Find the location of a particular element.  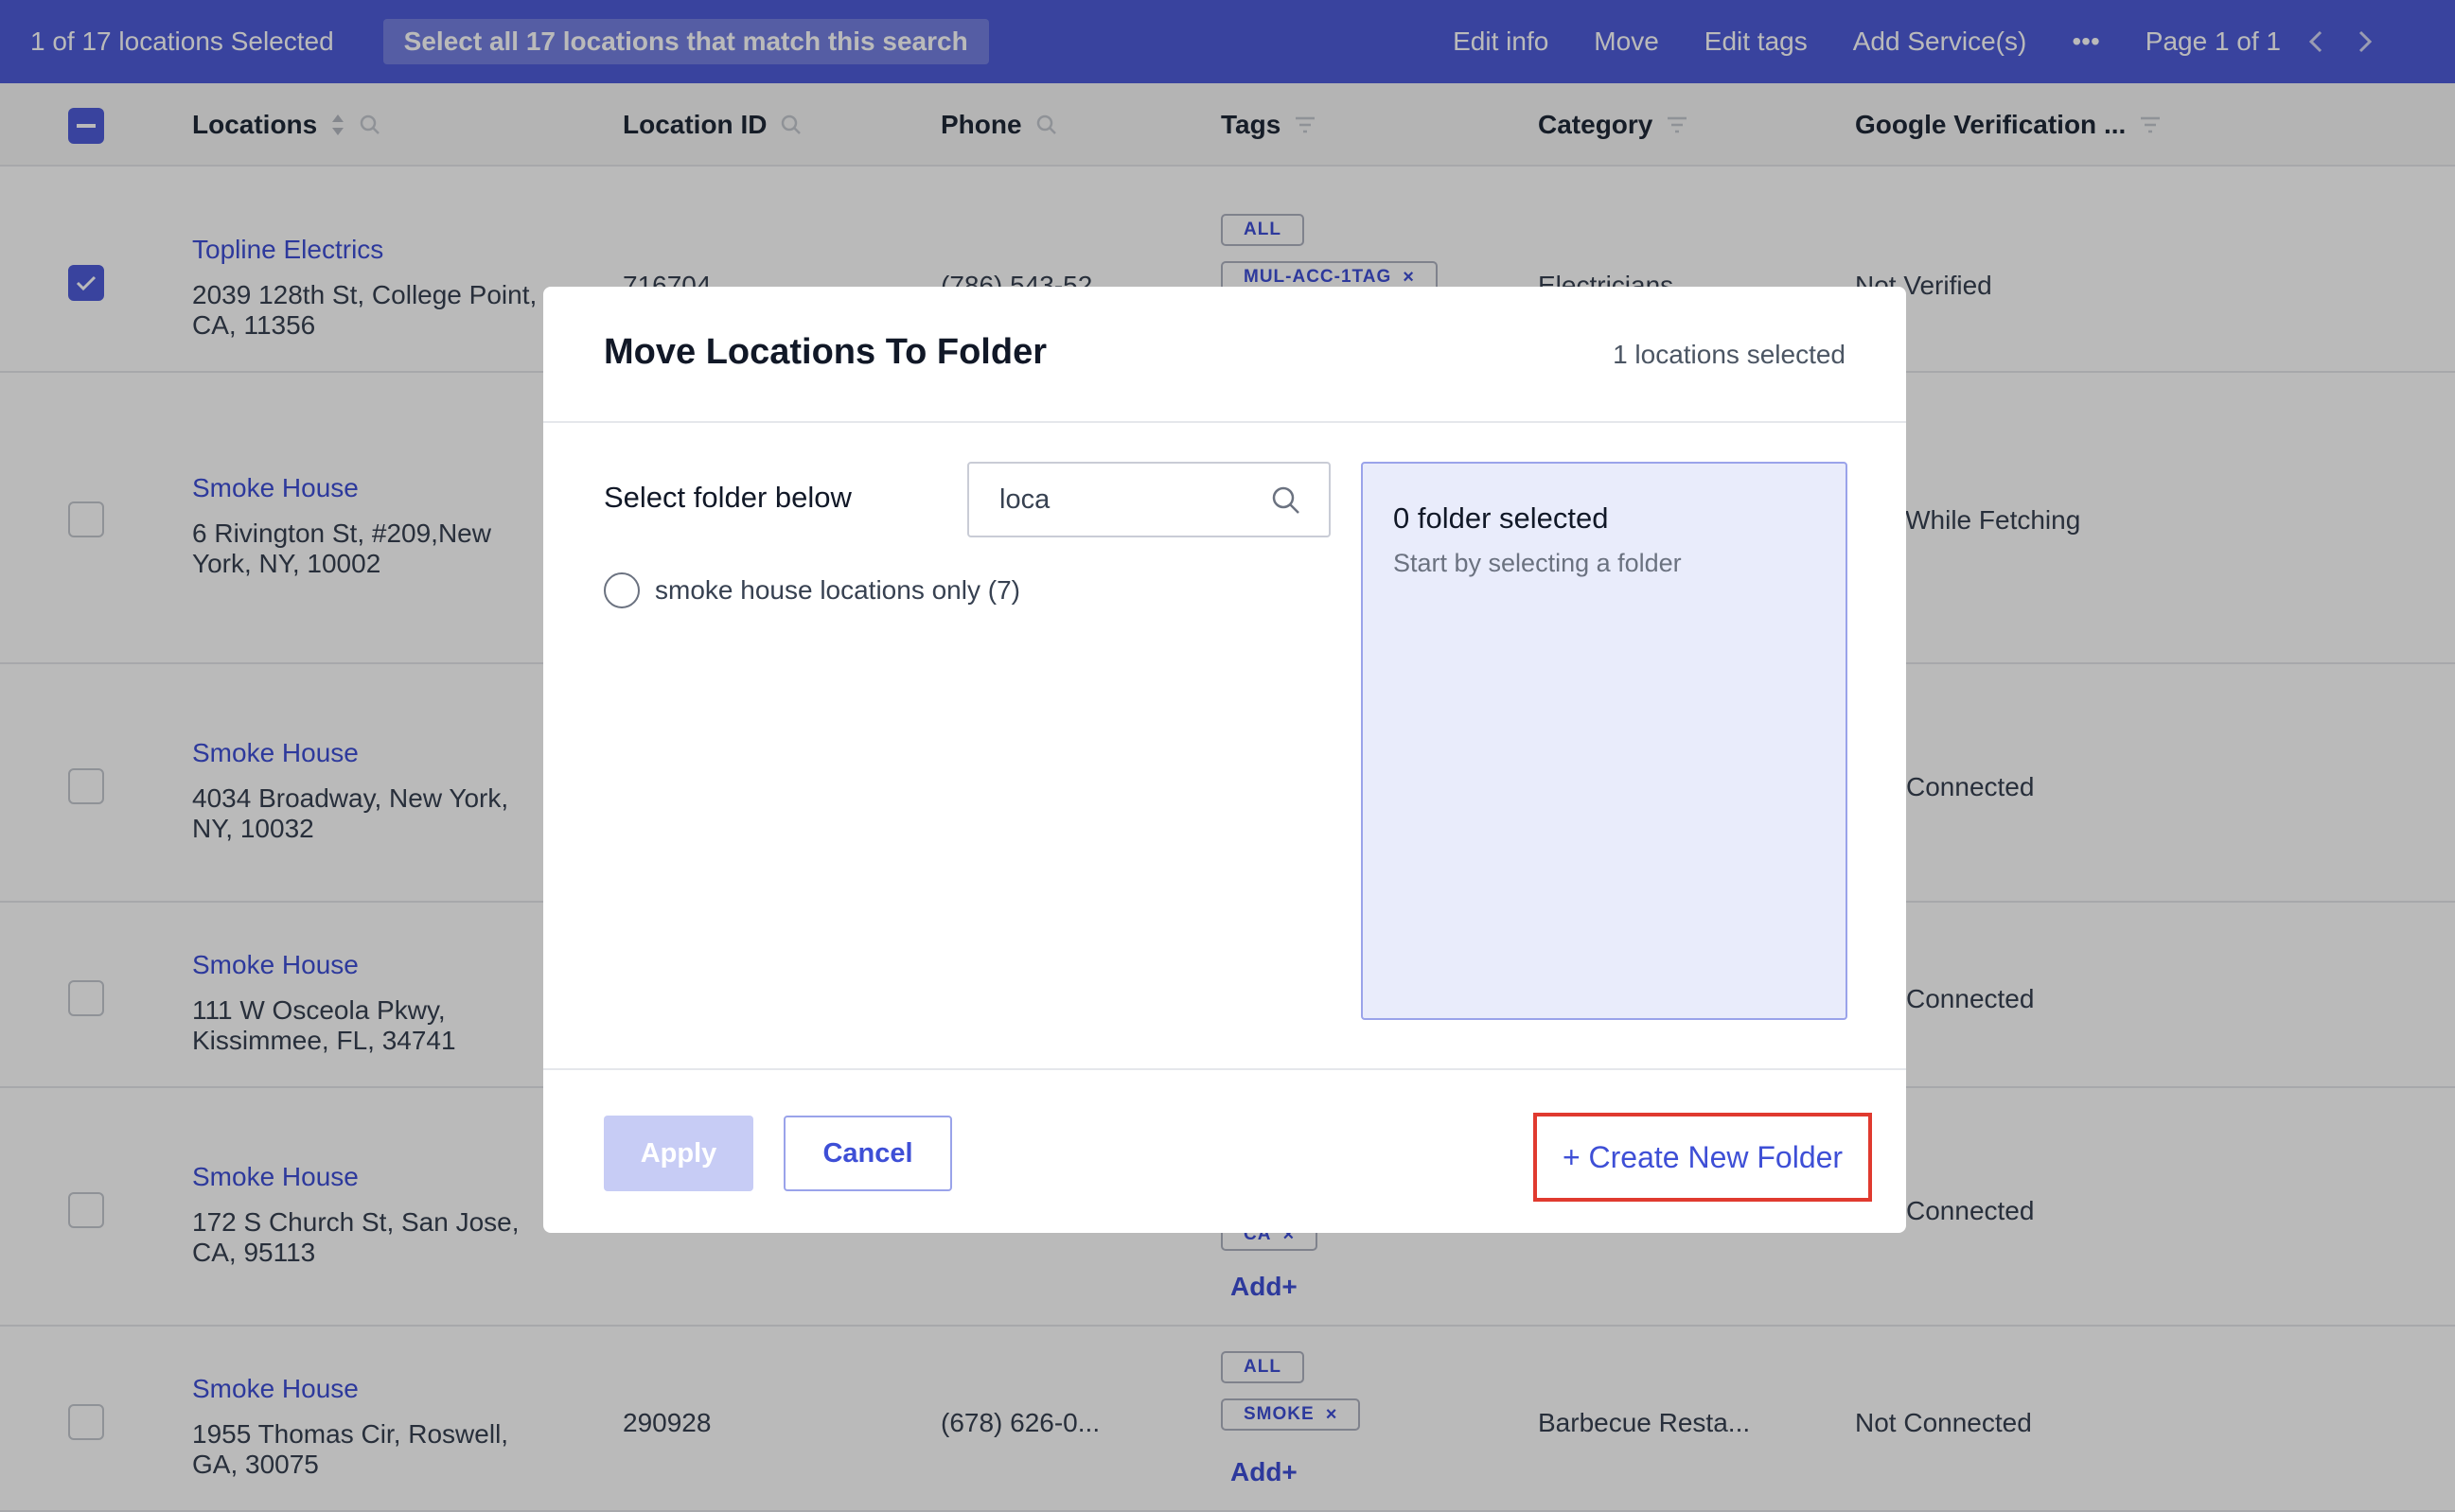

apply-button: Apply is located at coordinates (678, 1153).